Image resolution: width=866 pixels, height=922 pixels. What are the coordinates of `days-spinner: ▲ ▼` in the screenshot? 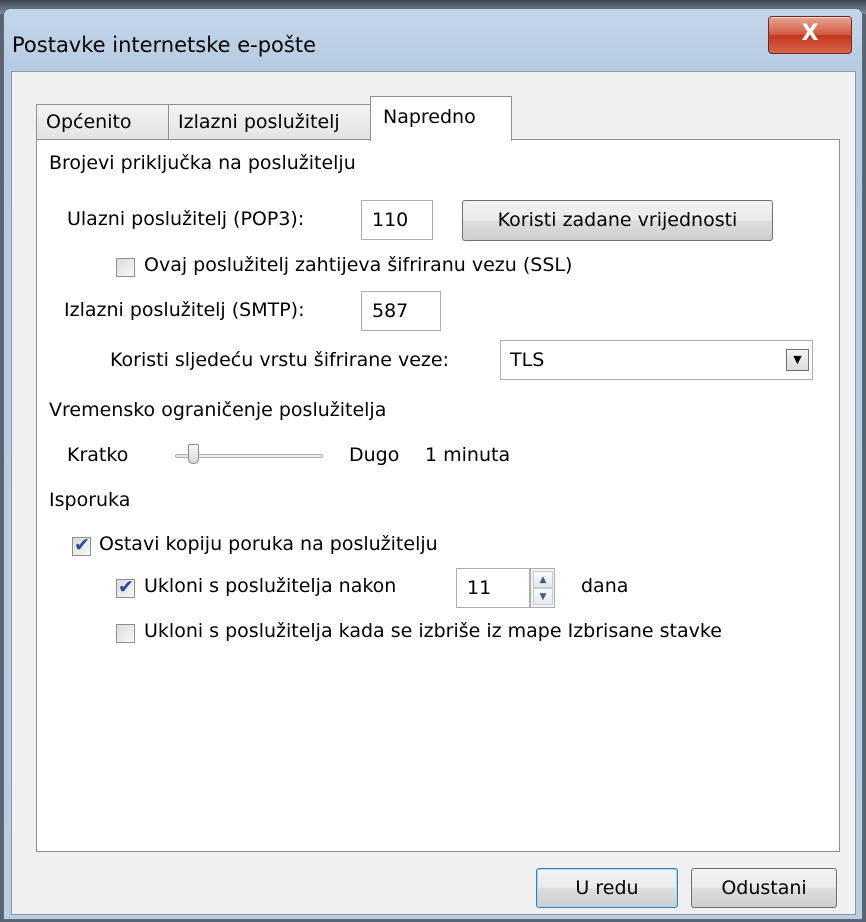 It's located at (542, 588).